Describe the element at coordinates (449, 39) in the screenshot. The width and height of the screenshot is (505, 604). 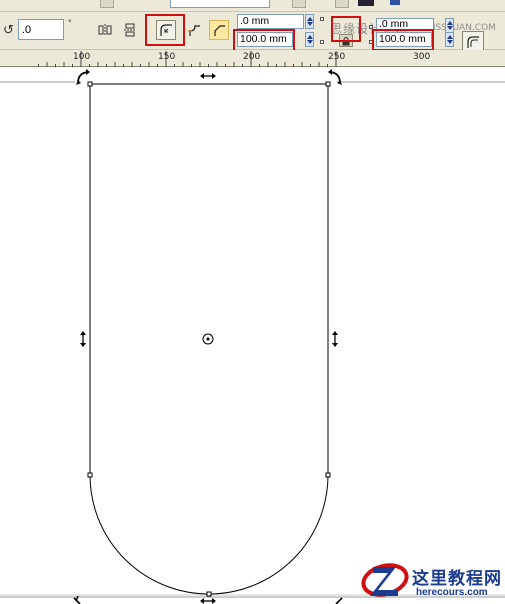
I see `corner-size-bottom-right-spinner` at that location.